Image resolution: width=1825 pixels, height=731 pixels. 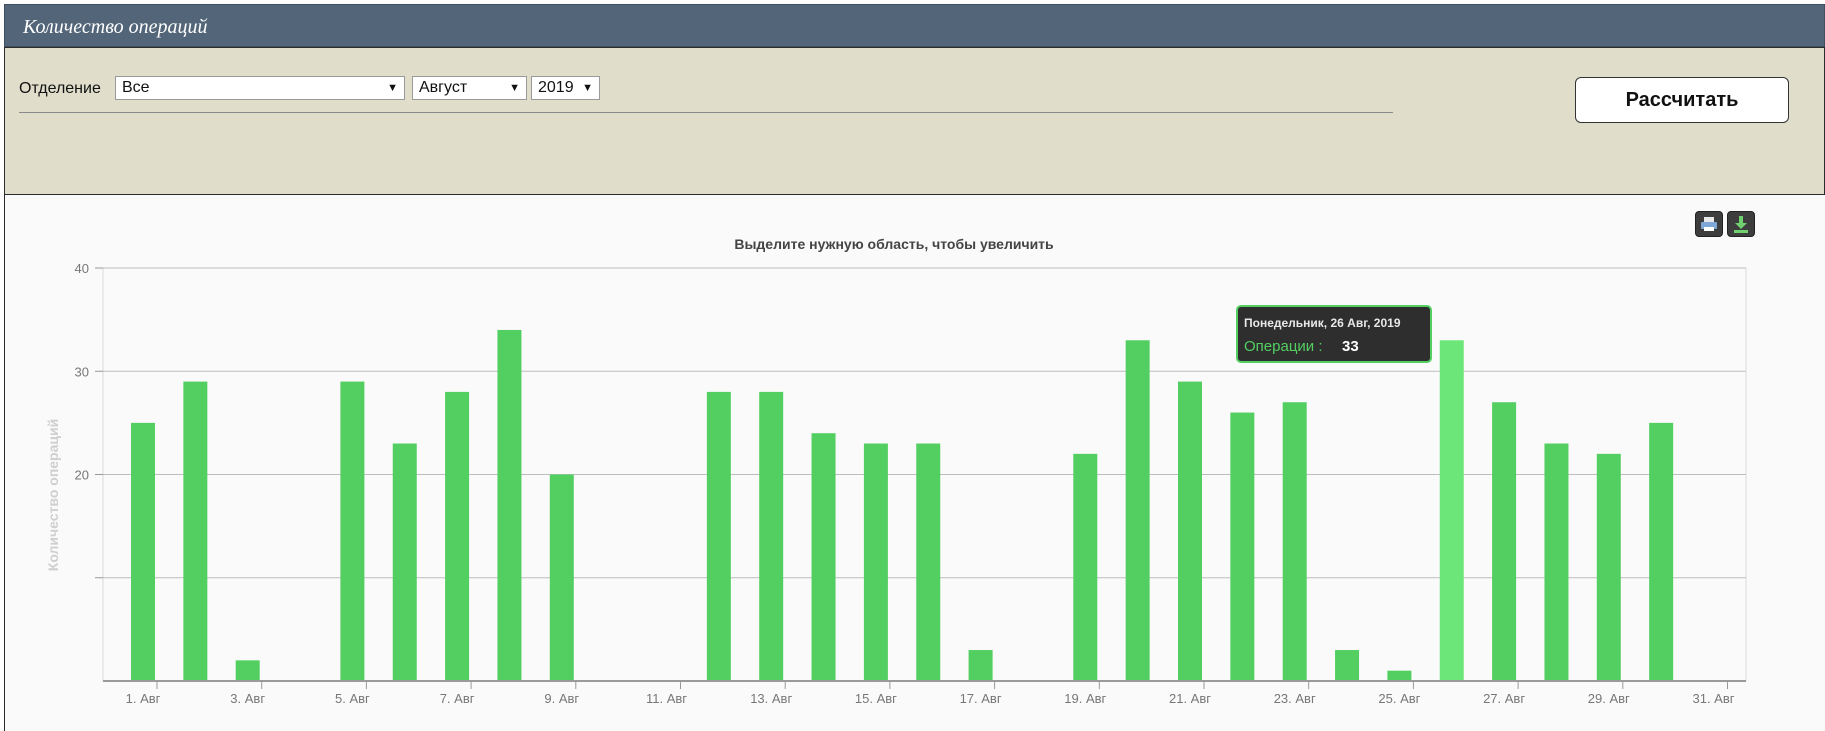 What do you see at coordinates (82, 475) in the screenshot?
I see `y-tick-label: 20` at bounding box center [82, 475].